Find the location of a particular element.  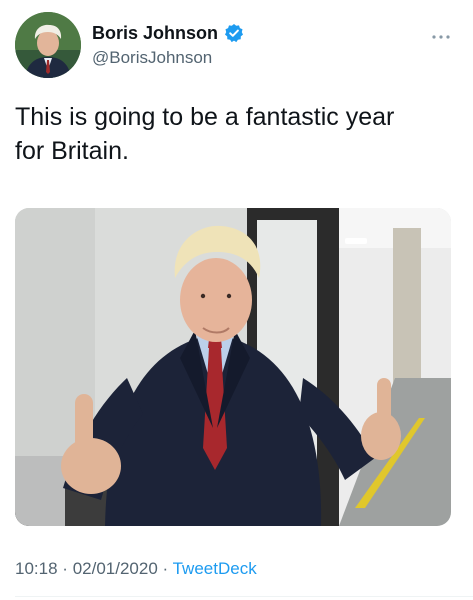

user-info: Boris Johnson @BorisJohnson is located at coordinates (168, 45).